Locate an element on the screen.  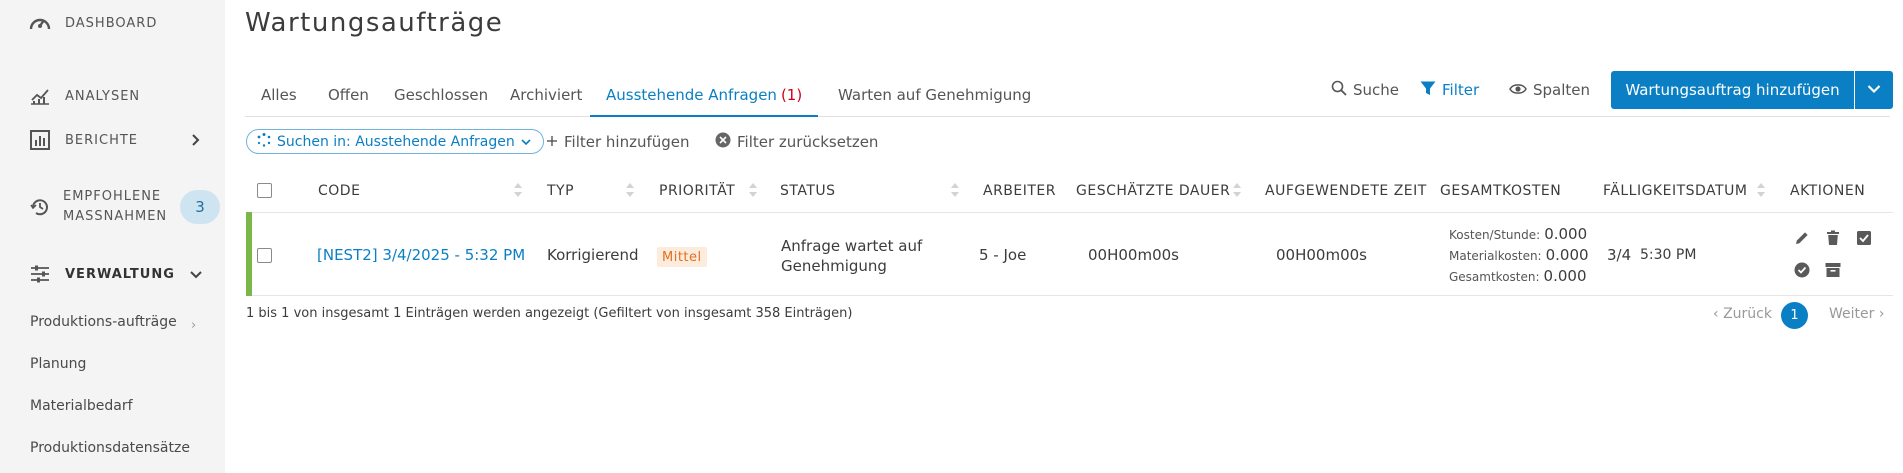
row-status-line1: Anfrage wartet auf is located at coordinates (852, 246).